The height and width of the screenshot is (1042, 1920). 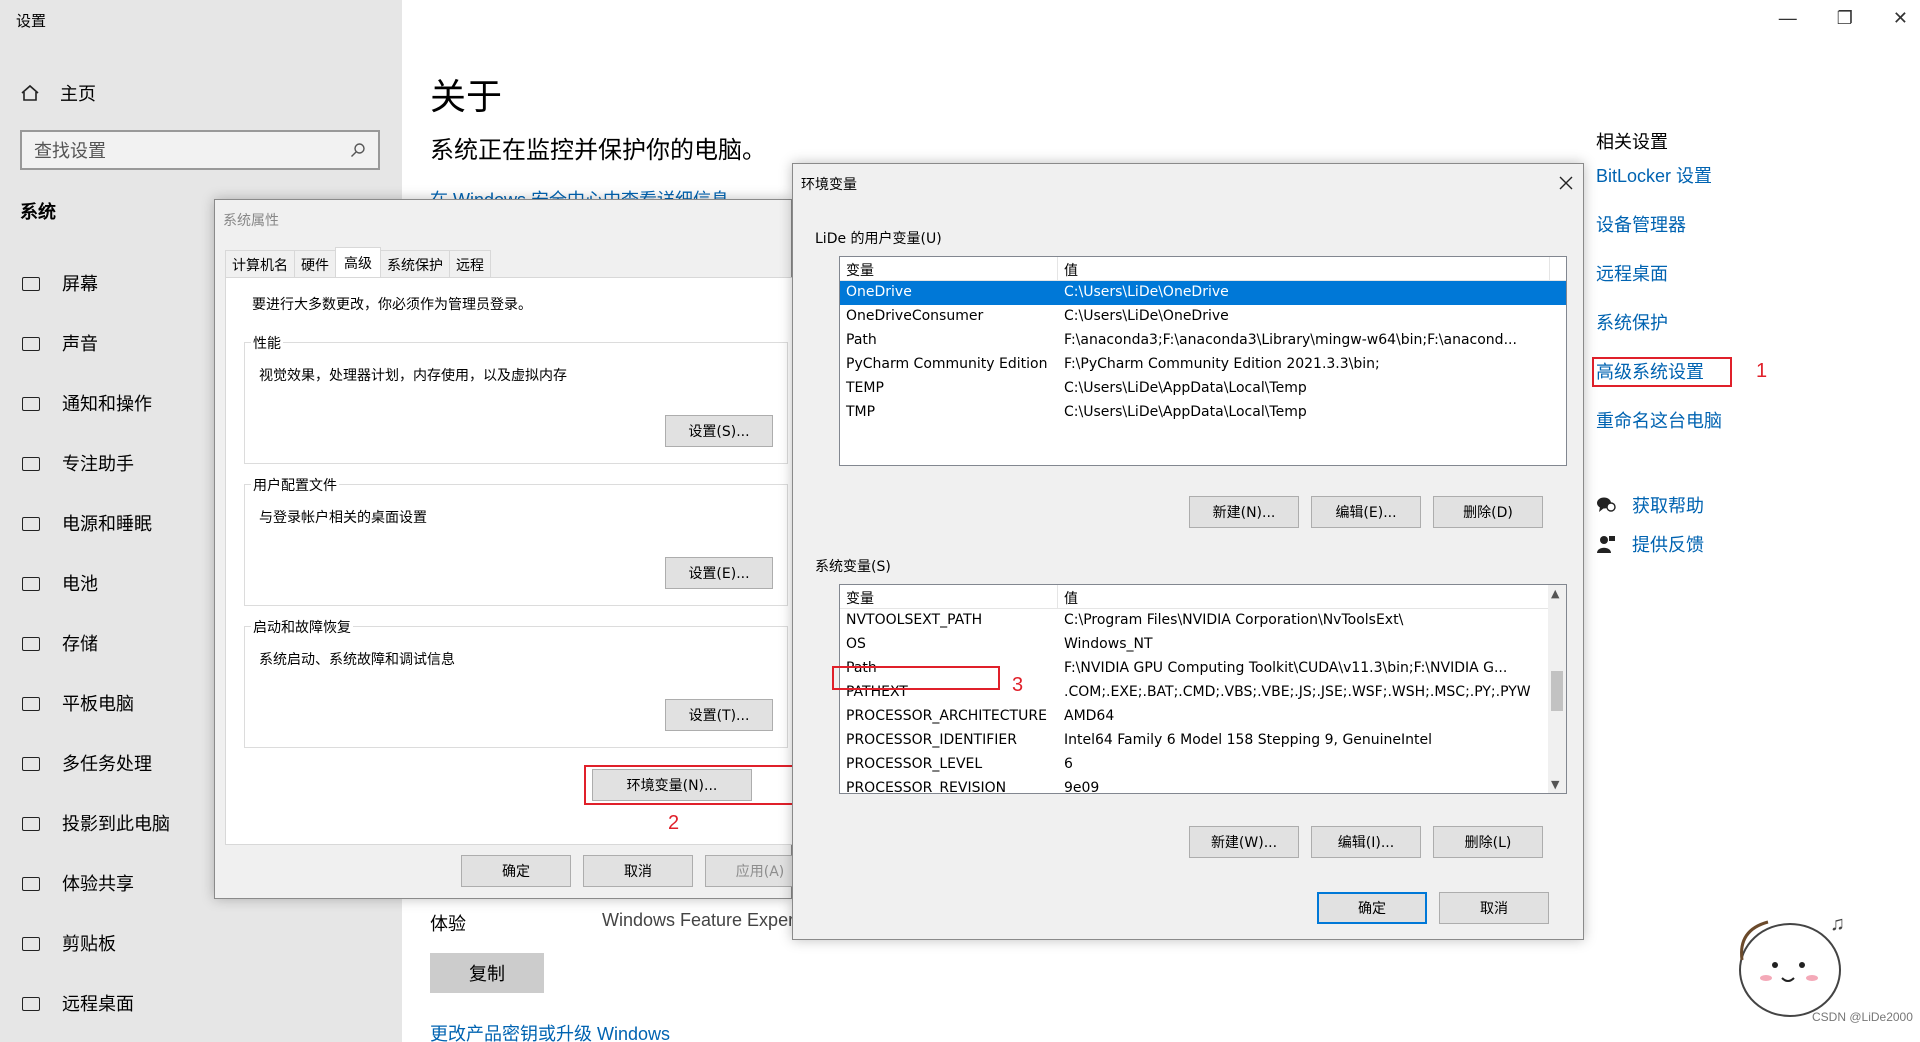 I want to click on sidebar-item-8: 平板电脑, so click(x=77, y=703).